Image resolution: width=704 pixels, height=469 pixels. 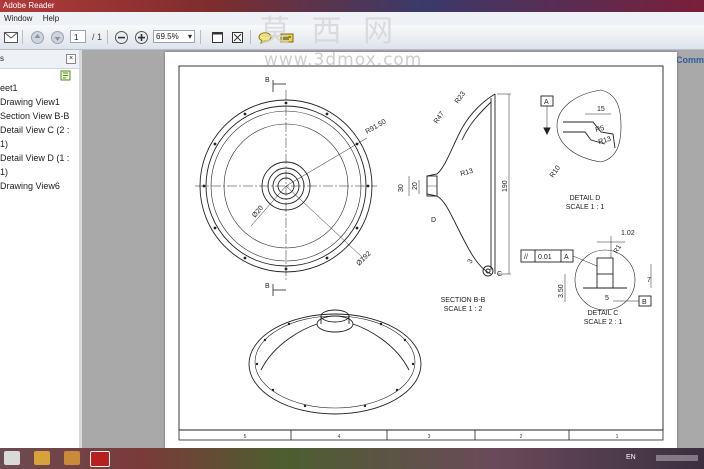 I want to click on menu-window: Window, so click(x=18, y=18).